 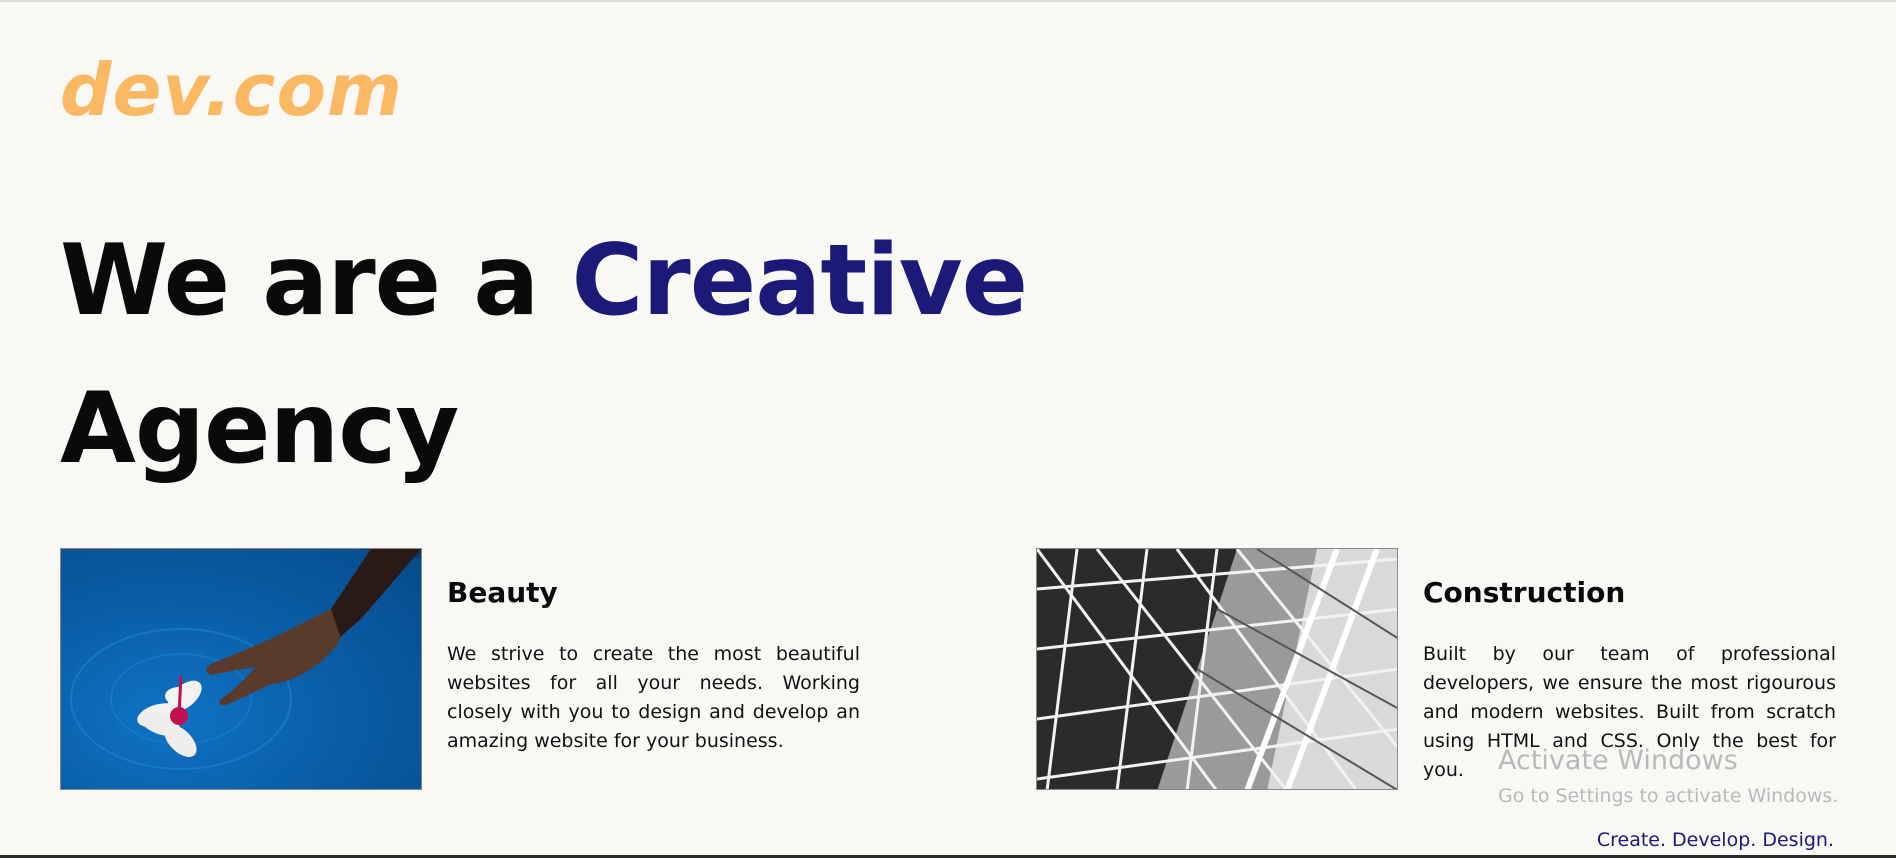 What do you see at coordinates (800, 281) in the screenshot?
I see `hero-accent-word: Creative` at bounding box center [800, 281].